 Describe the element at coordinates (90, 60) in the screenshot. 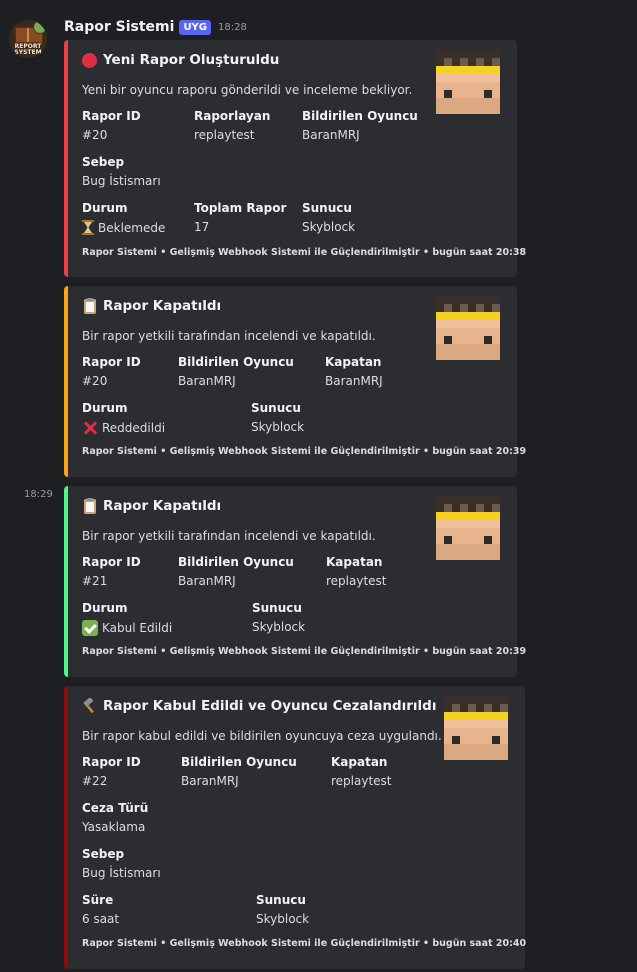

I see `red-circle-icon` at that location.